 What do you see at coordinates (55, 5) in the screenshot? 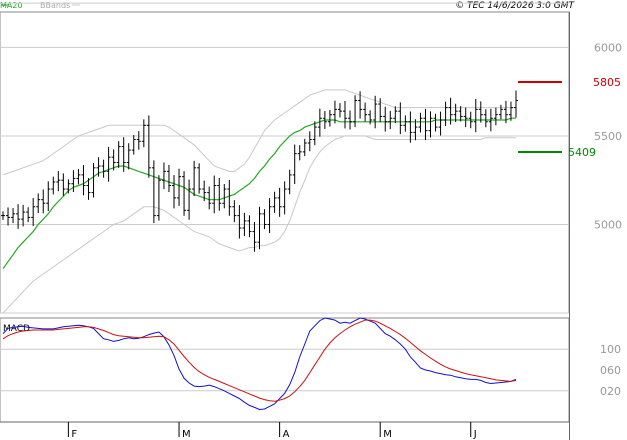
I see `bbands-legend-label: BBands` at bounding box center [55, 5].